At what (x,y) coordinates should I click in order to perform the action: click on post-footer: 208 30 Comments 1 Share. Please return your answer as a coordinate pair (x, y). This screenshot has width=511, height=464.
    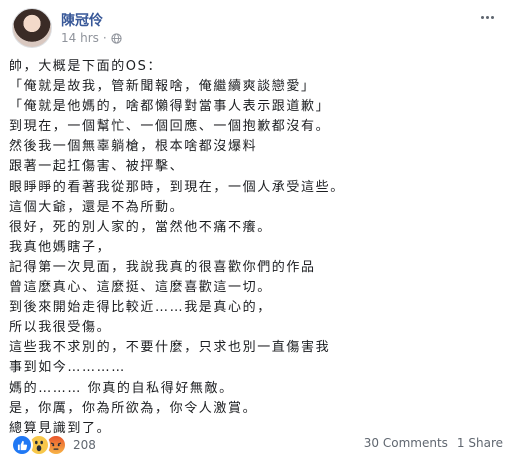
    Looking at the image, I should click on (257, 444).